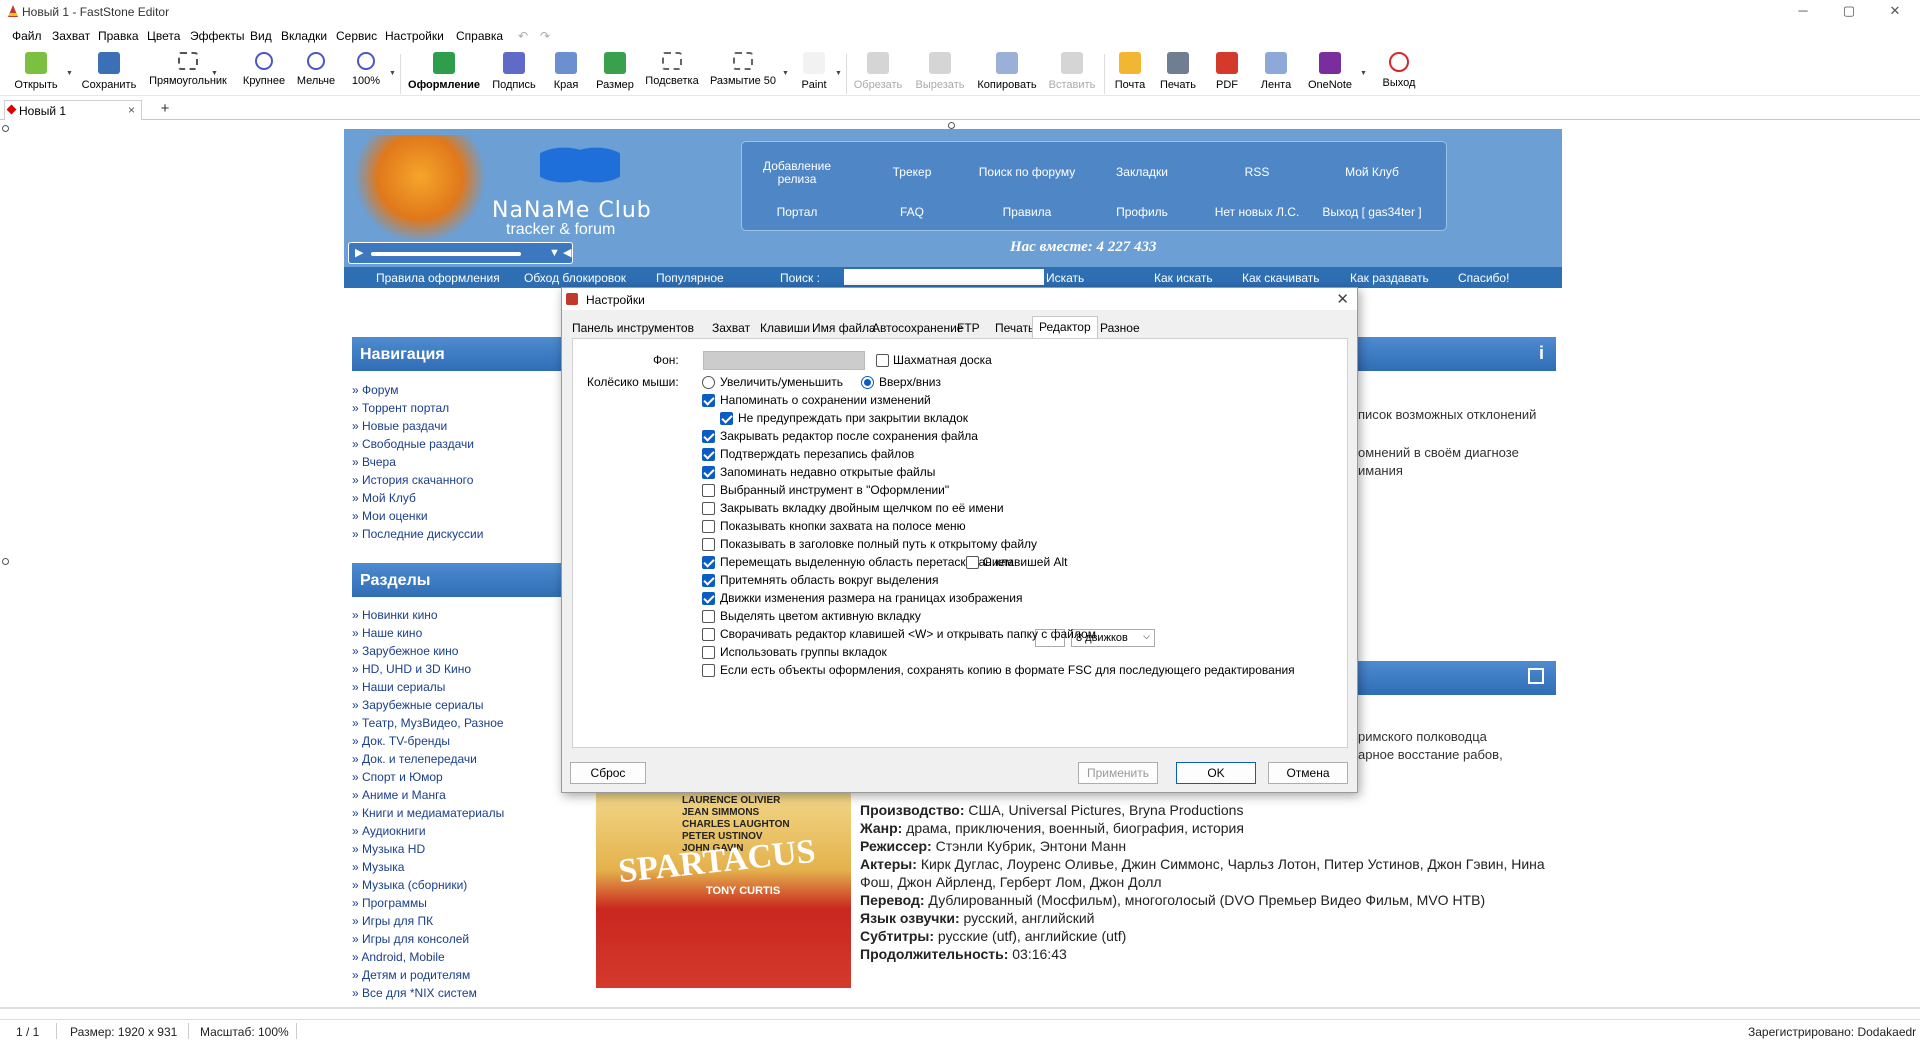 The width and height of the screenshot is (1920, 1041). What do you see at coordinates (800, 278) in the screenshot?
I see `site-nav-item: Поиск :` at bounding box center [800, 278].